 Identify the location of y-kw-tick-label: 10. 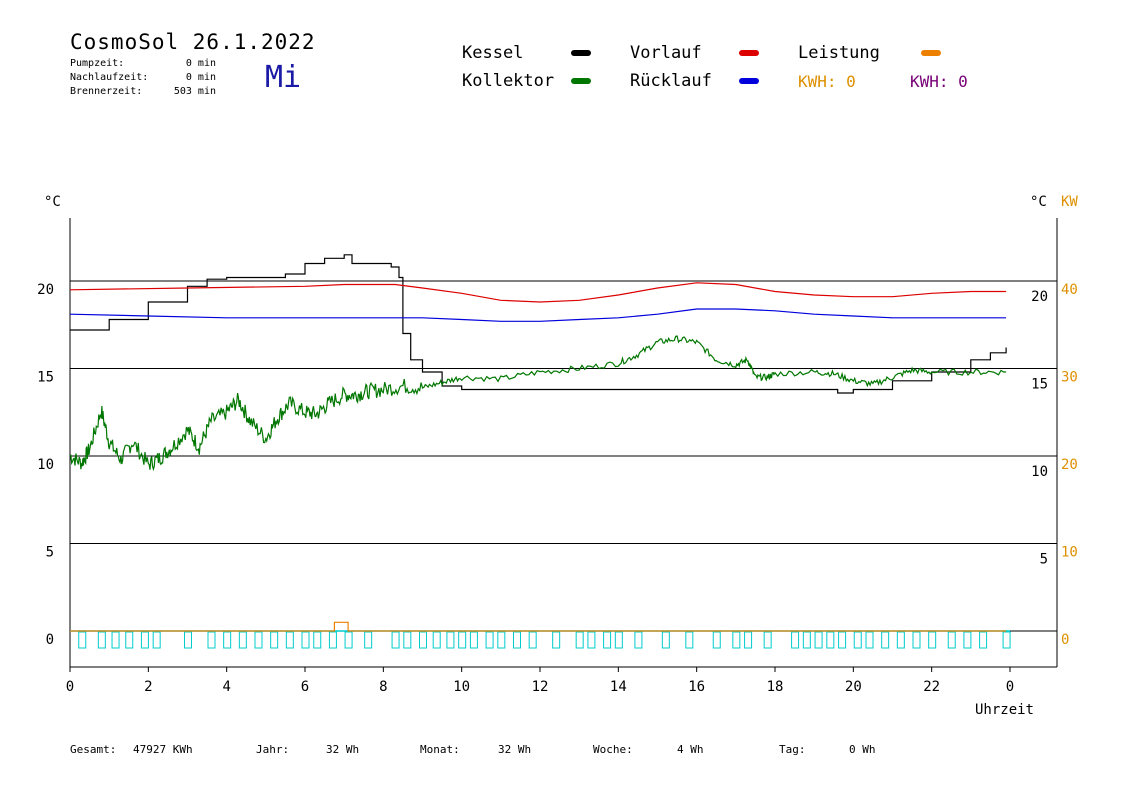
(1069, 553).